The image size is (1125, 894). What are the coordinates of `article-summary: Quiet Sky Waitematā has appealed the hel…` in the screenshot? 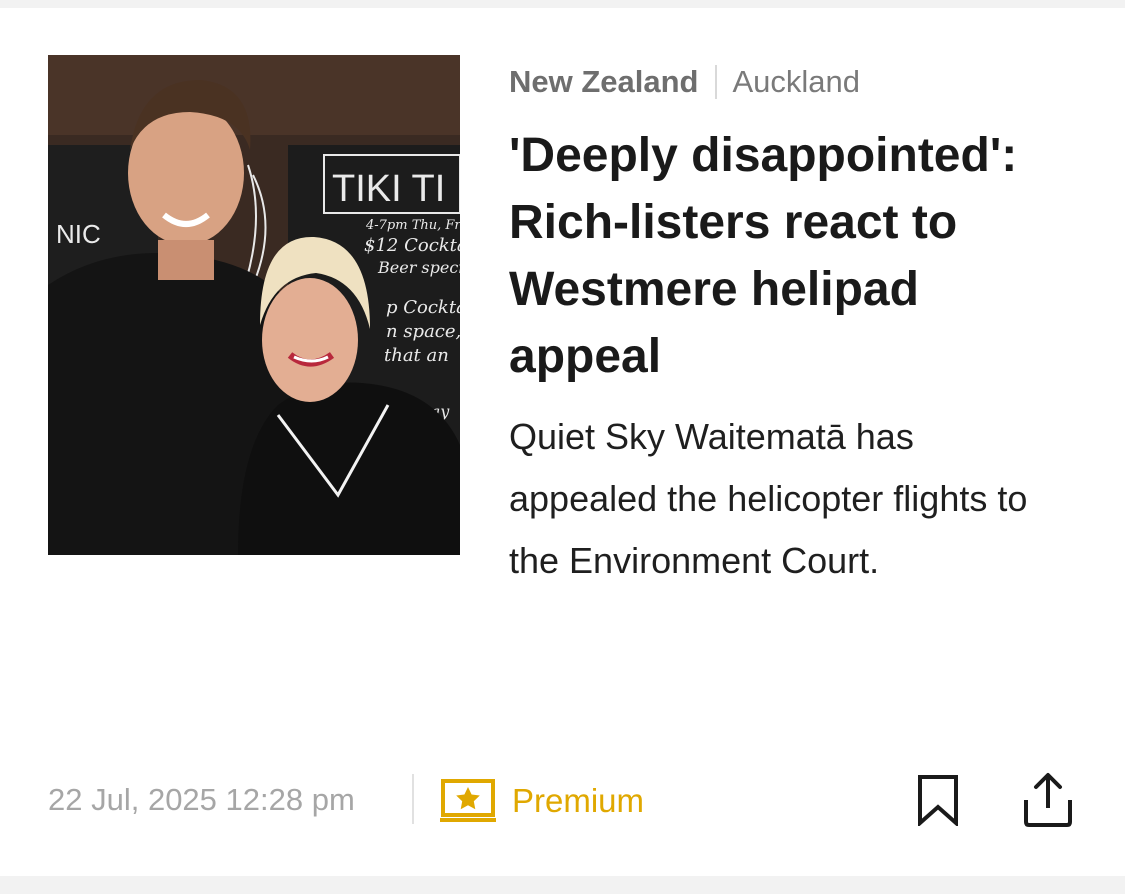 It's located at (768, 498).